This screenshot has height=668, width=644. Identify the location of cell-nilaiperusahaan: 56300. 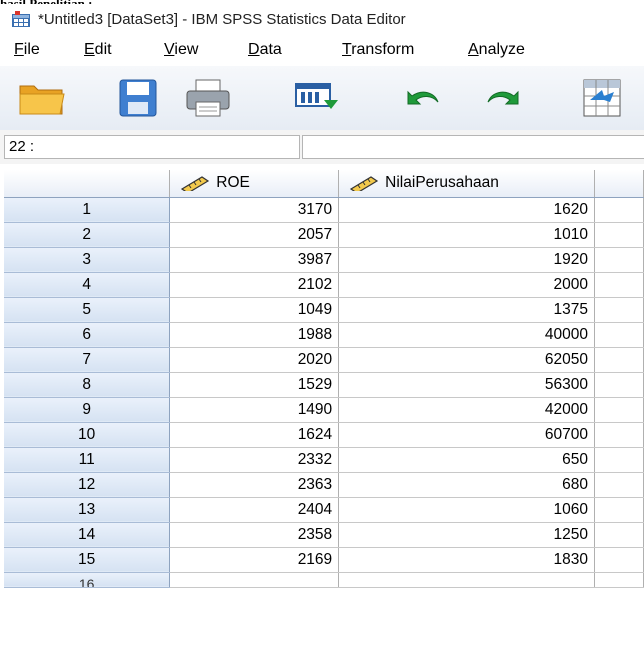
(467, 385).